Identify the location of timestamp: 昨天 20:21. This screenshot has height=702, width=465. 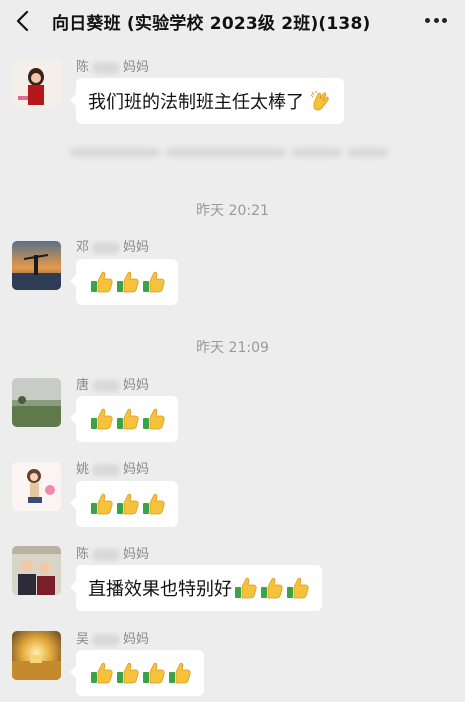
(232, 211).